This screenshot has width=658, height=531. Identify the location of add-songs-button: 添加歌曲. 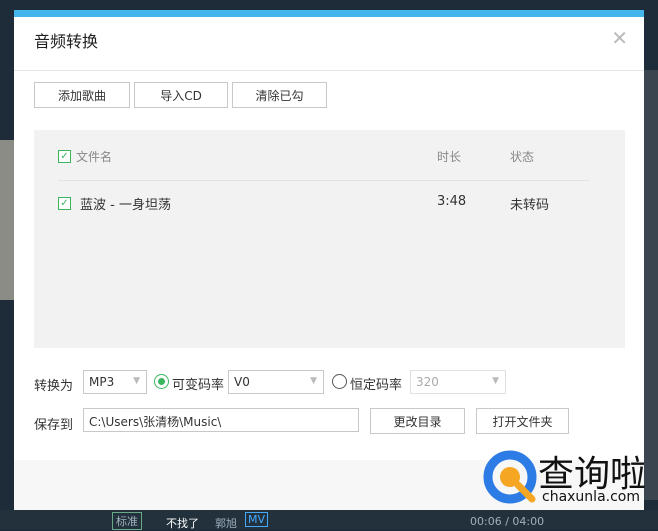
(82, 95).